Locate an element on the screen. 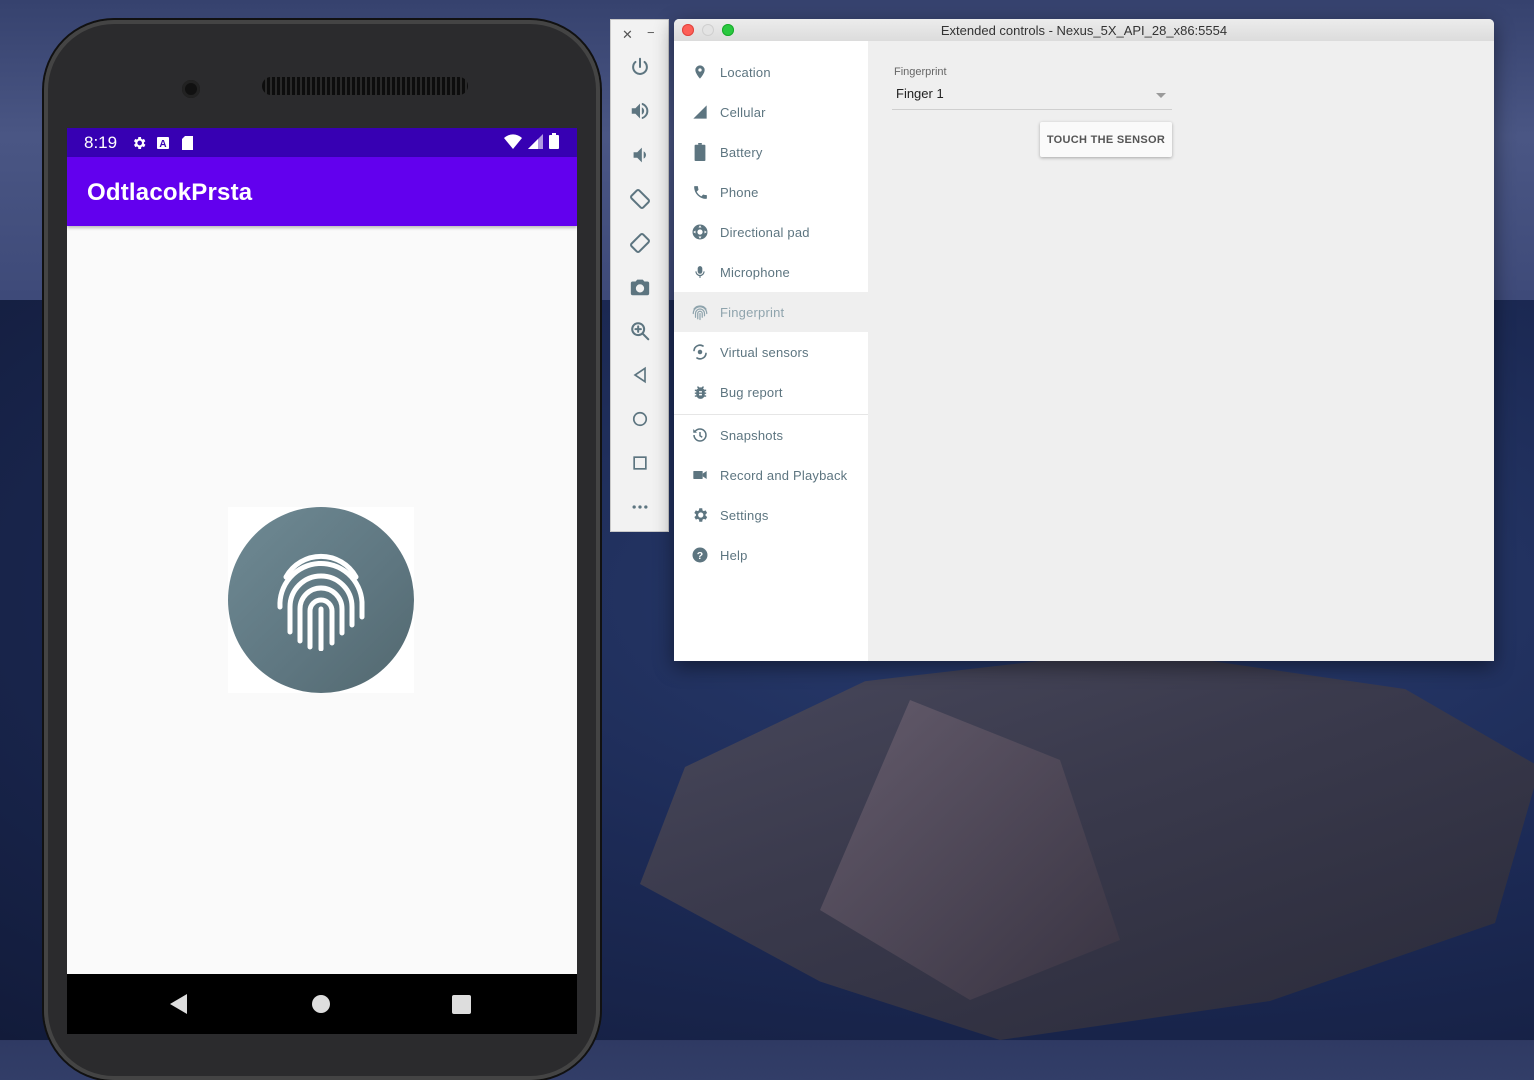 The height and width of the screenshot is (1080, 1534). sidebar-item-bug-report: Bug report is located at coordinates (771, 392).